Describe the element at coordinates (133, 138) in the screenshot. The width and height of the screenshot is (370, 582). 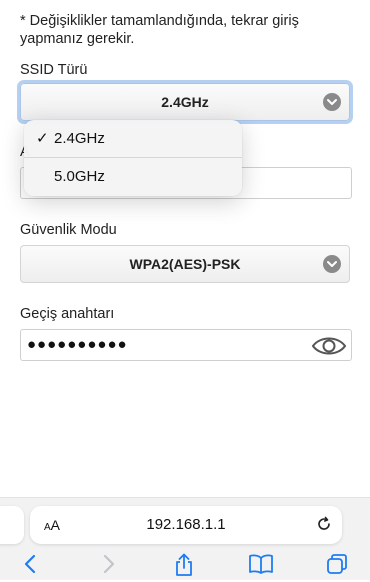
I see `dropdown-option-2-4ghz: ✓ 2.4GHz` at that location.